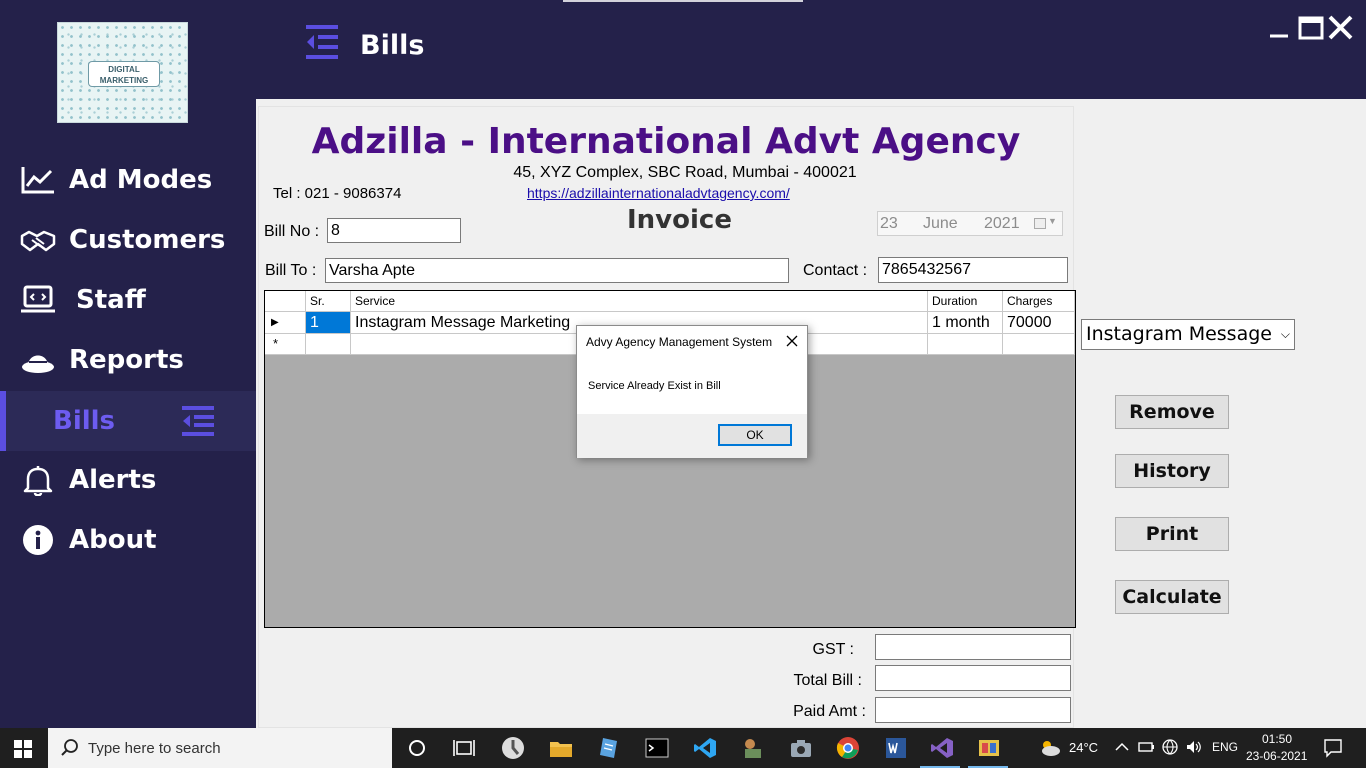  I want to click on minimize-icon, so click(1282, 28).